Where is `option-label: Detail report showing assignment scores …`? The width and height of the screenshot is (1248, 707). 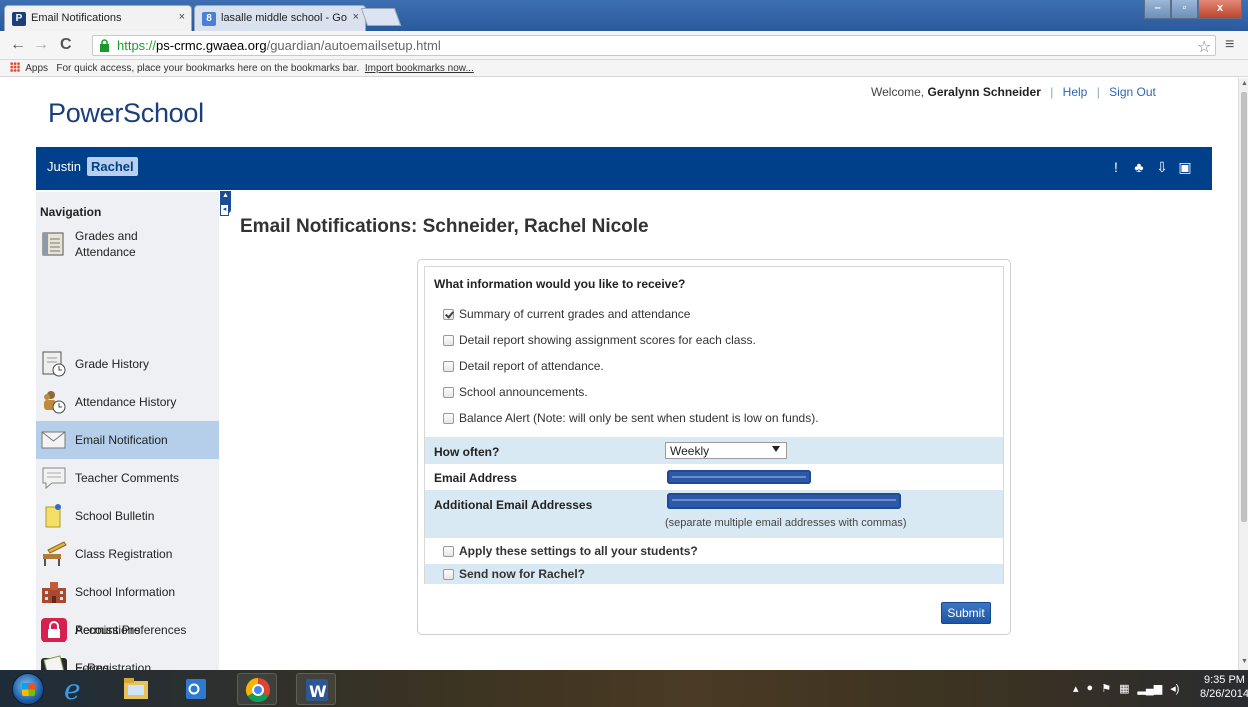
option-label: Detail report showing assignment scores … is located at coordinates (607, 340).